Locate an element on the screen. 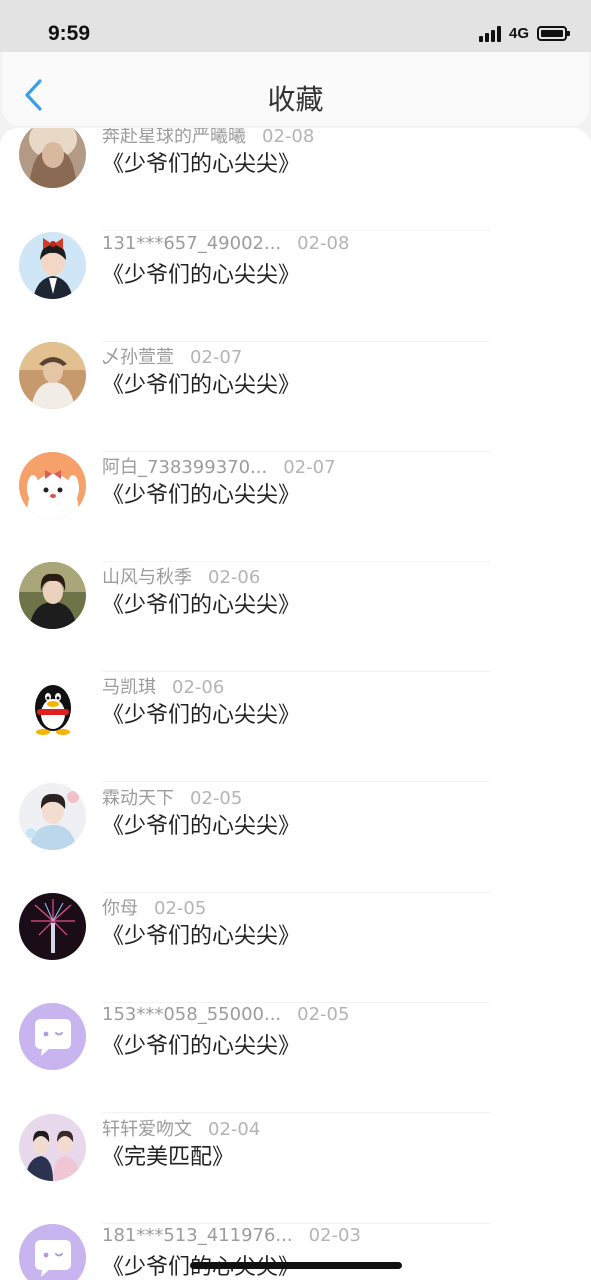  nav-bar: 收藏 is located at coordinates (295, 89).